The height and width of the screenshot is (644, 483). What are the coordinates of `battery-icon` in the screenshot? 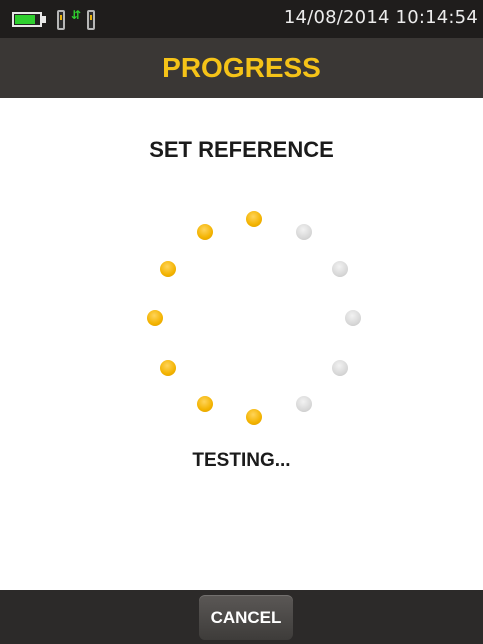 It's located at (27, 19).